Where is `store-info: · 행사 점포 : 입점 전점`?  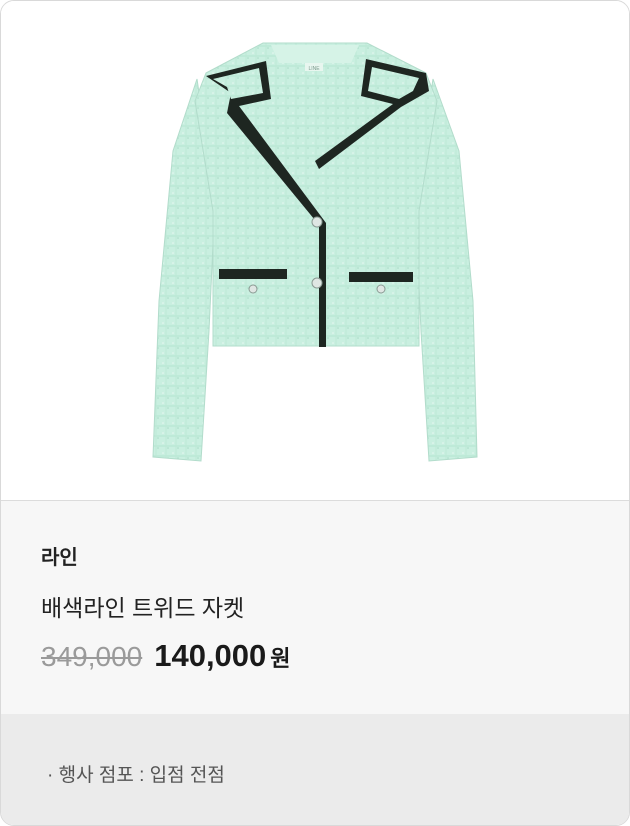 store-info: · 행사 점포 : 입점 전점 is located at coordinates (136, 775).